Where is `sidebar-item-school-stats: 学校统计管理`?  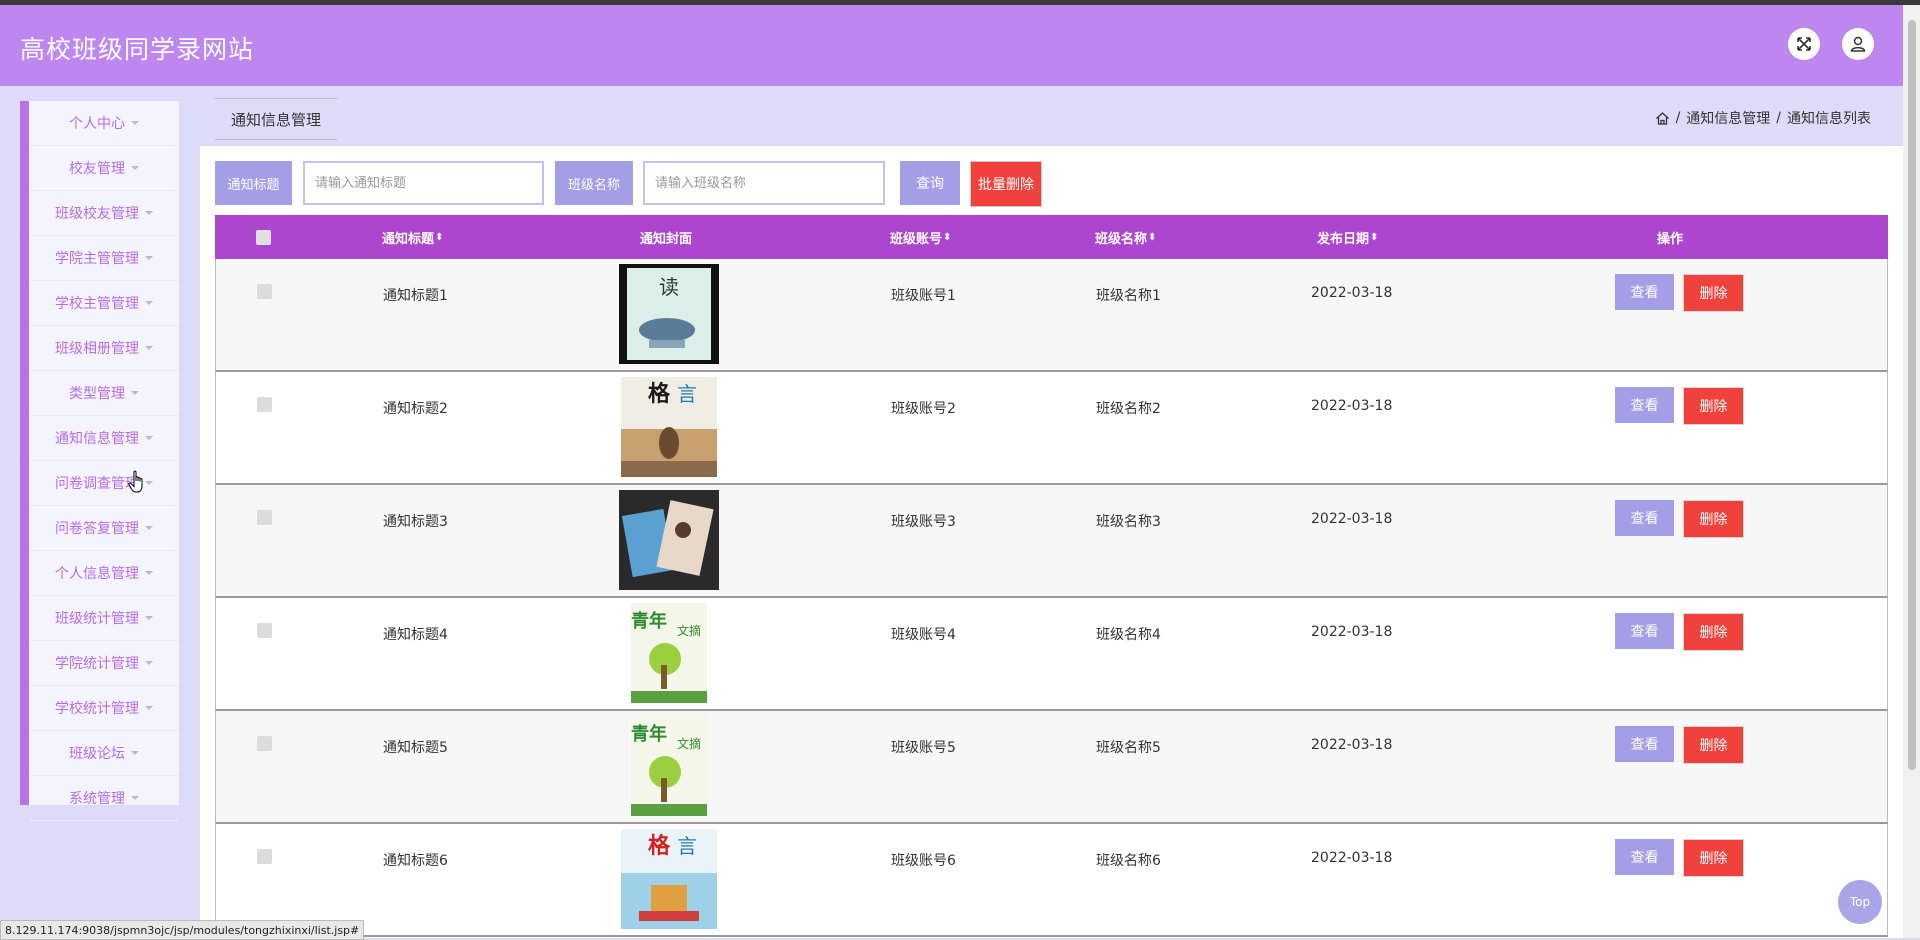
sidebar-item-school-stats: 学校统计管理 is located at coordinates (104, 708).